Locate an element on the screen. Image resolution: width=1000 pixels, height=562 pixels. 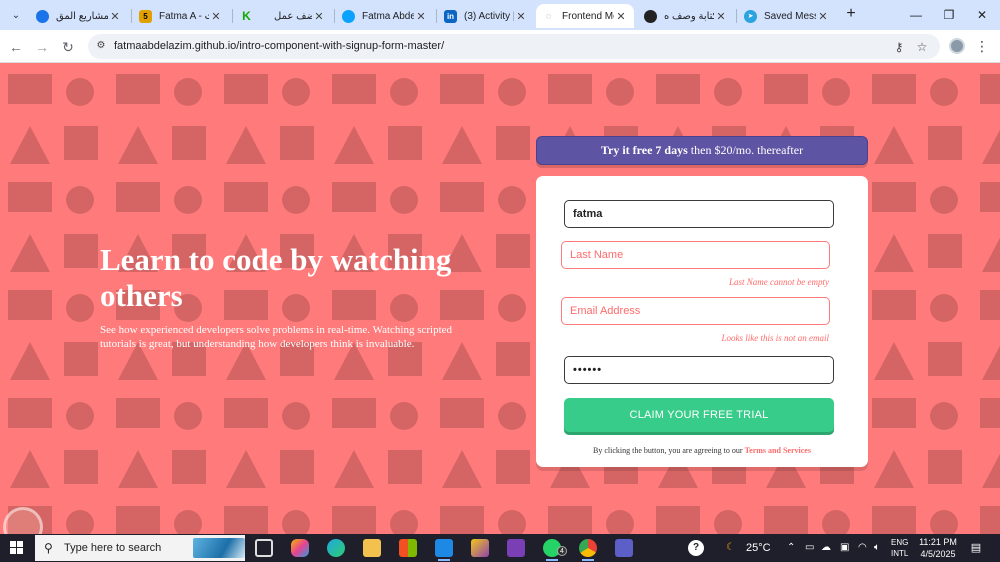
vscode-icon is located at coordinates (444, 550).